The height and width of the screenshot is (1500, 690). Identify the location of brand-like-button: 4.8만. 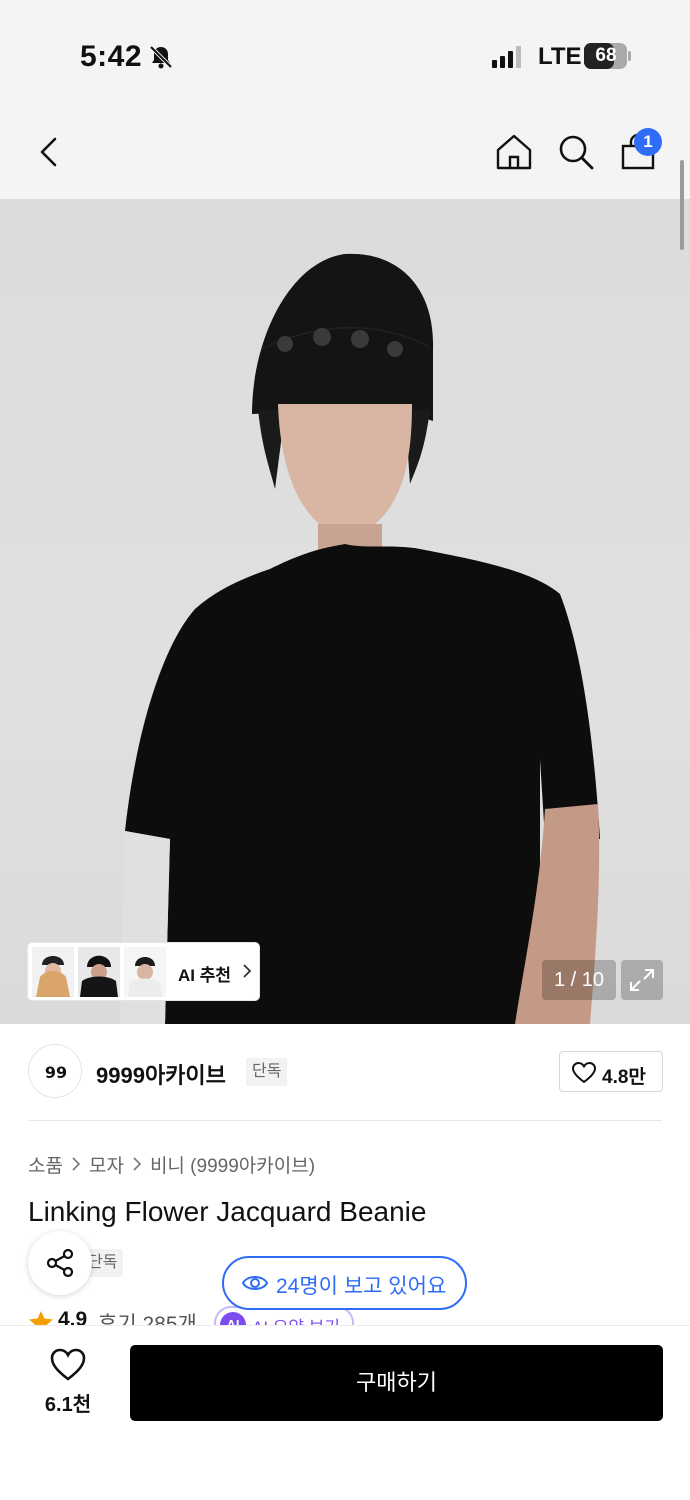
(611, 1071).